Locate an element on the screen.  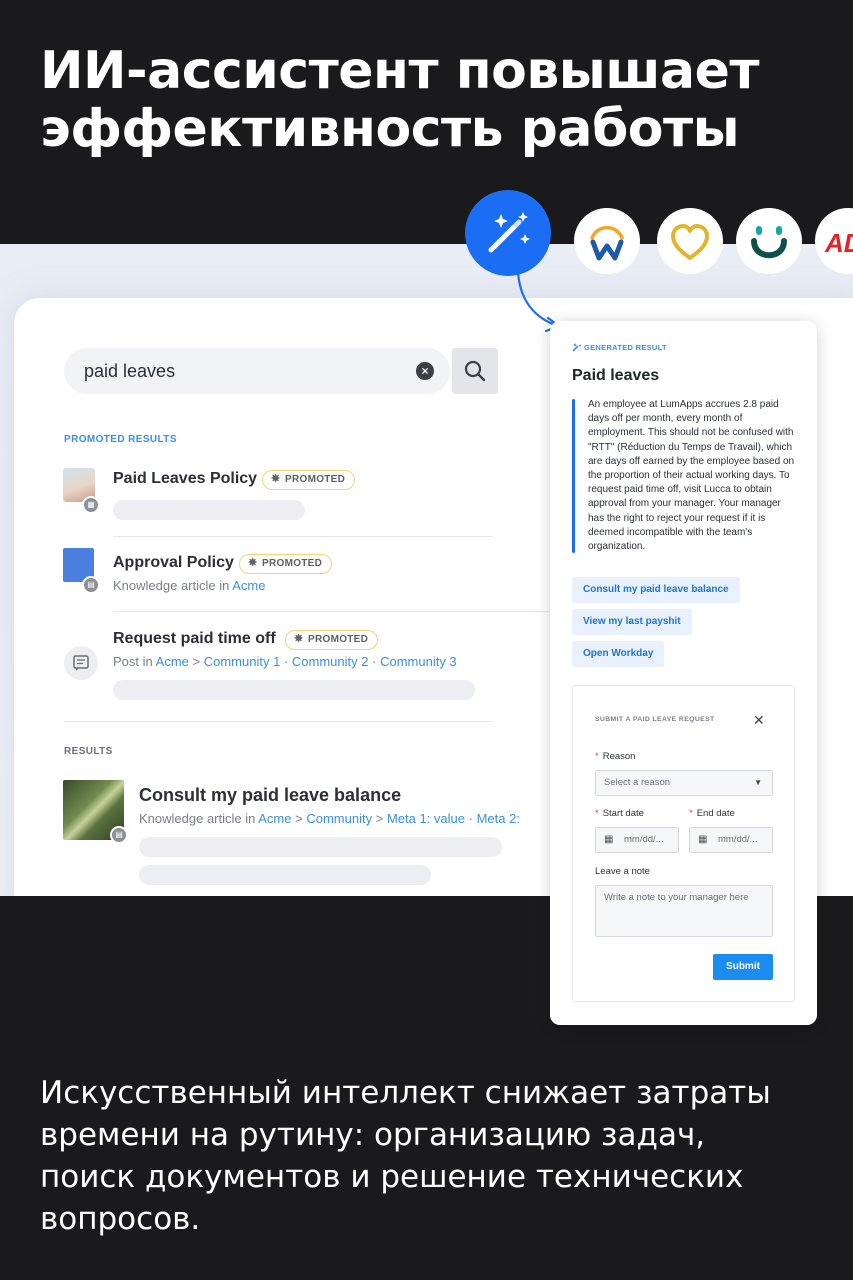
heart-icon is located at coordinates (690, 242).